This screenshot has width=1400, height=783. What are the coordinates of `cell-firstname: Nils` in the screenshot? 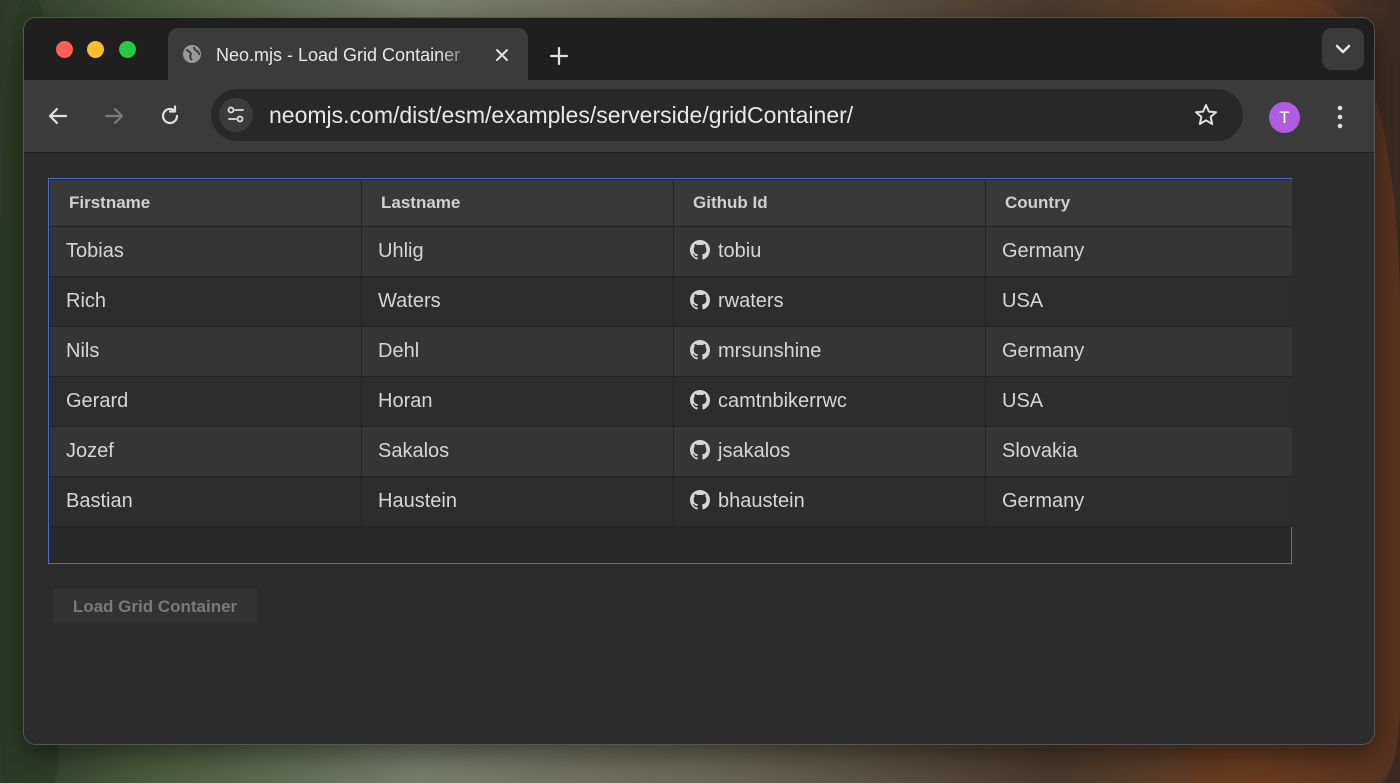 It's located at (206, 351).